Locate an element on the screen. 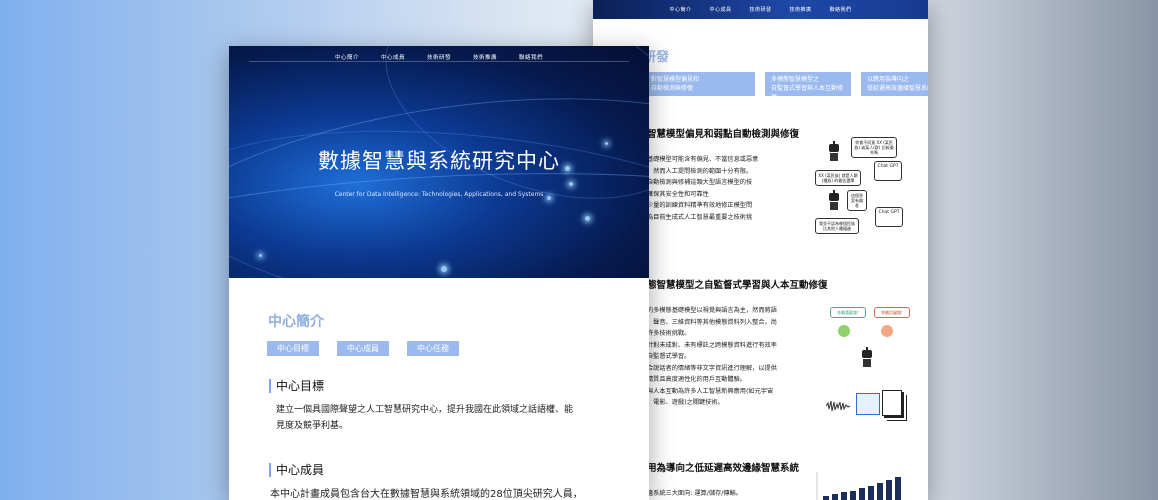  text-line: 少量的訓練資料精準有效地修正模型問 is located at coordinates (700, 205).